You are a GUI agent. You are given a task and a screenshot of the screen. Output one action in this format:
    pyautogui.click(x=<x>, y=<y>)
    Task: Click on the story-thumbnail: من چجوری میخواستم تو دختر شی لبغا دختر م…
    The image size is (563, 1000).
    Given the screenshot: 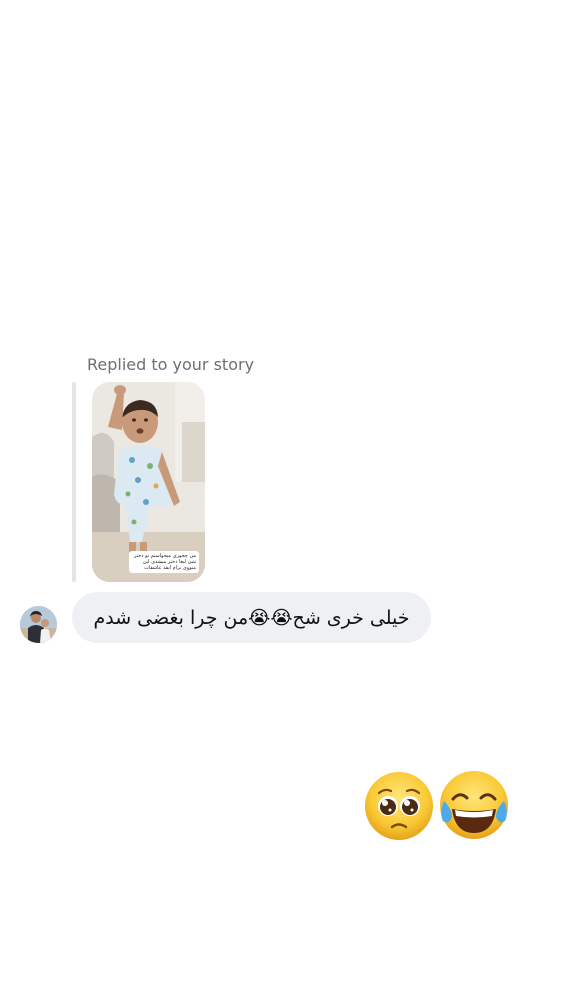 What is the action you would take?
    pyautogui.click(x=148, y=482)
    